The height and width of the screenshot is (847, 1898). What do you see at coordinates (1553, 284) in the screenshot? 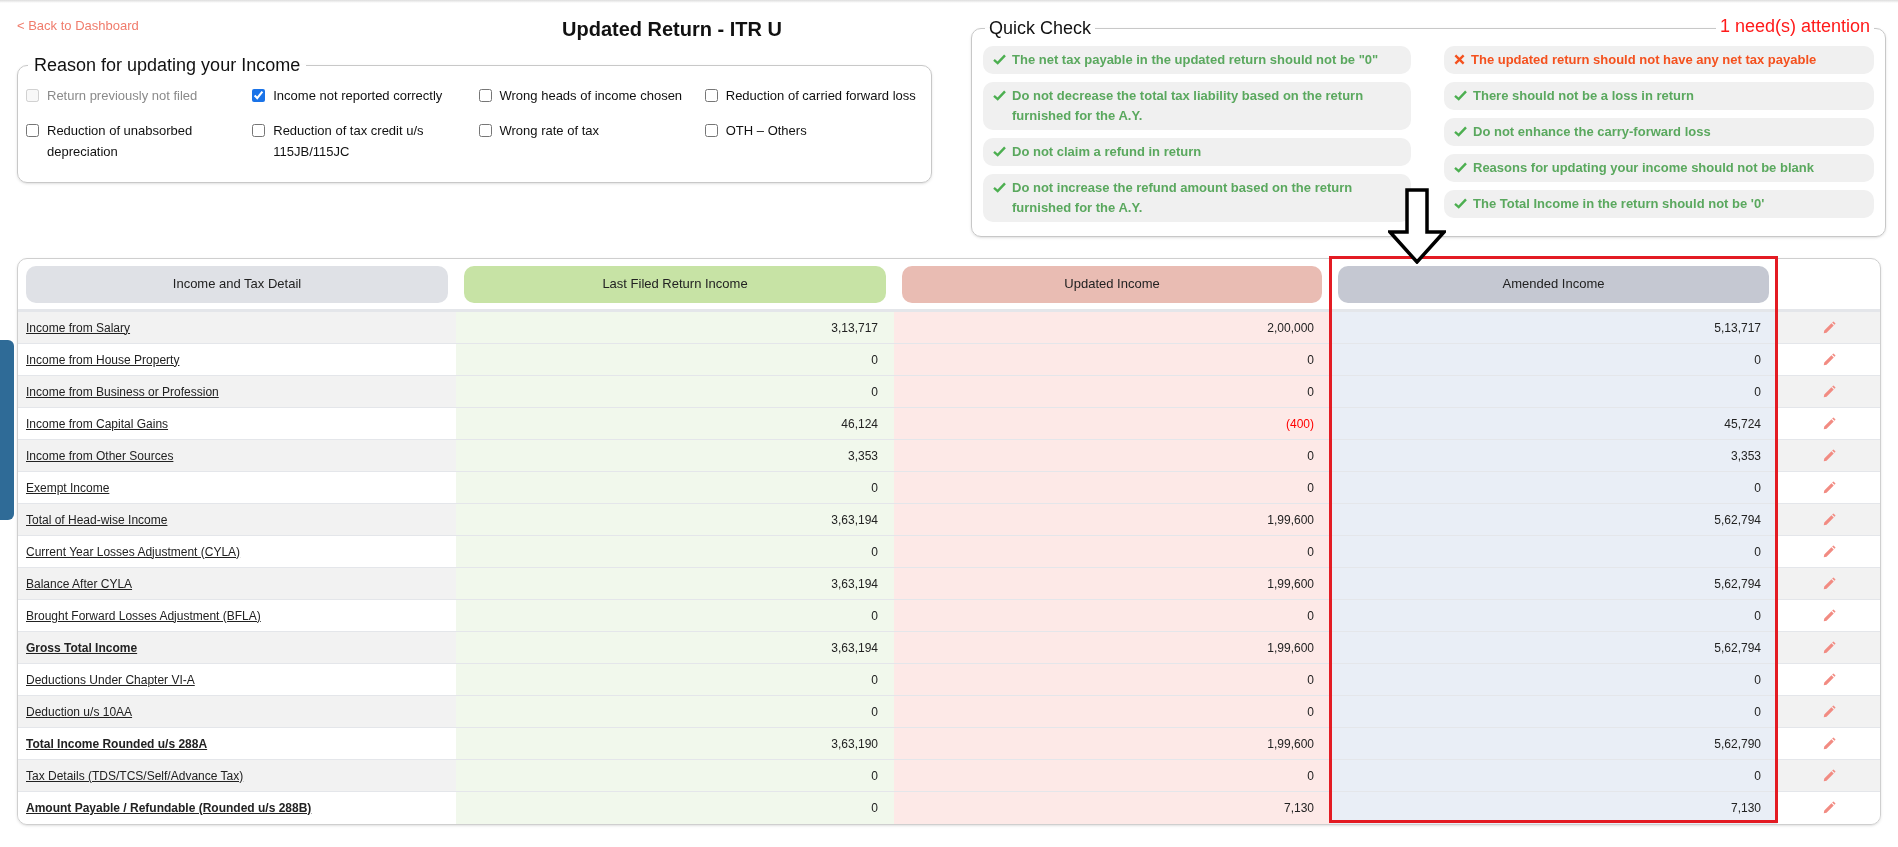
I see `column-header: Amended Income` at bounding box center [1553, 284].